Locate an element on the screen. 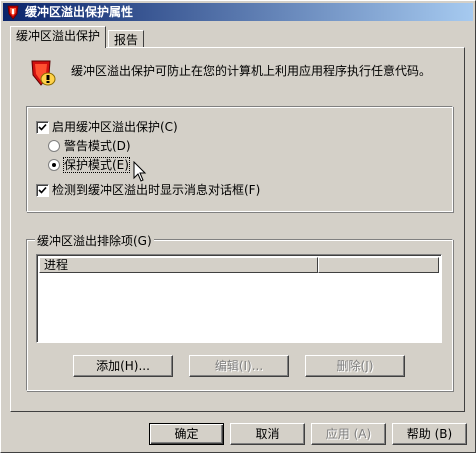 The image size is (476, 453). help-button: 帮助 (B) is located at coordinates (429, 434).